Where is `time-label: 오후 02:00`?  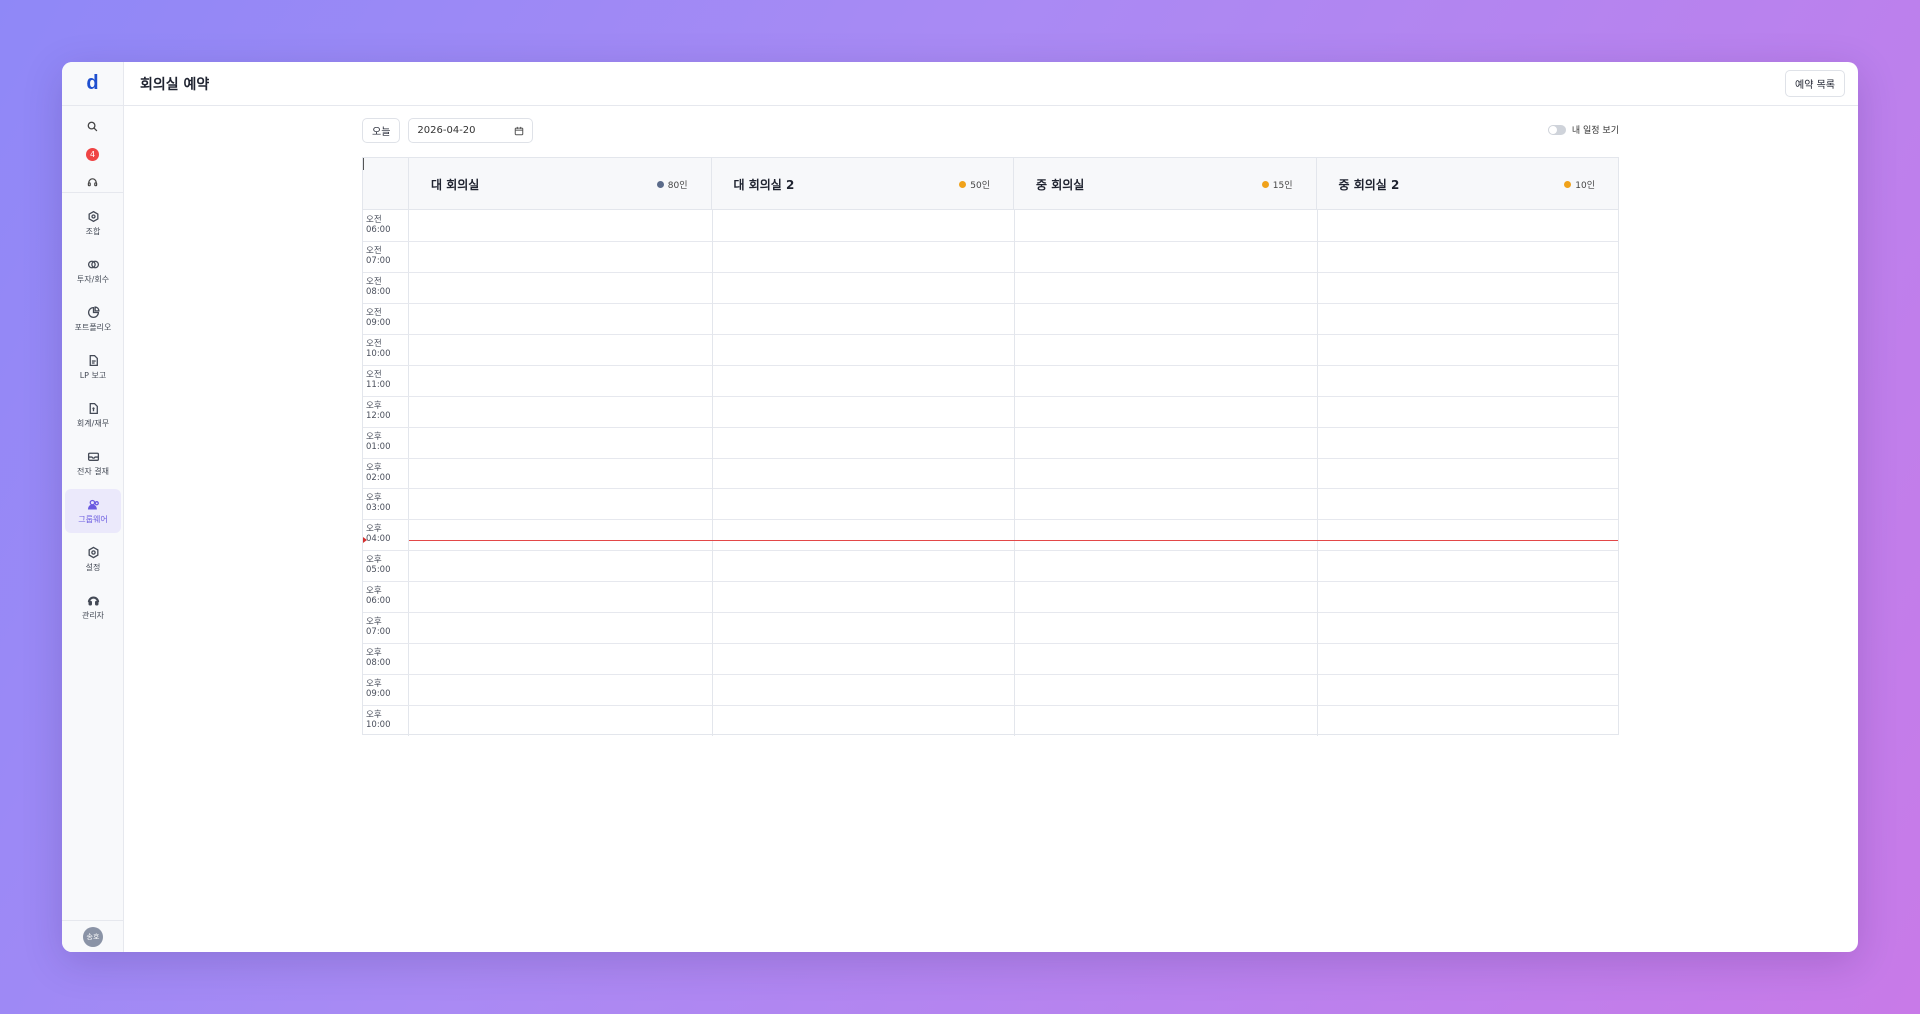
time-label: 오후 02:00 is located at coordinates (386, 473).